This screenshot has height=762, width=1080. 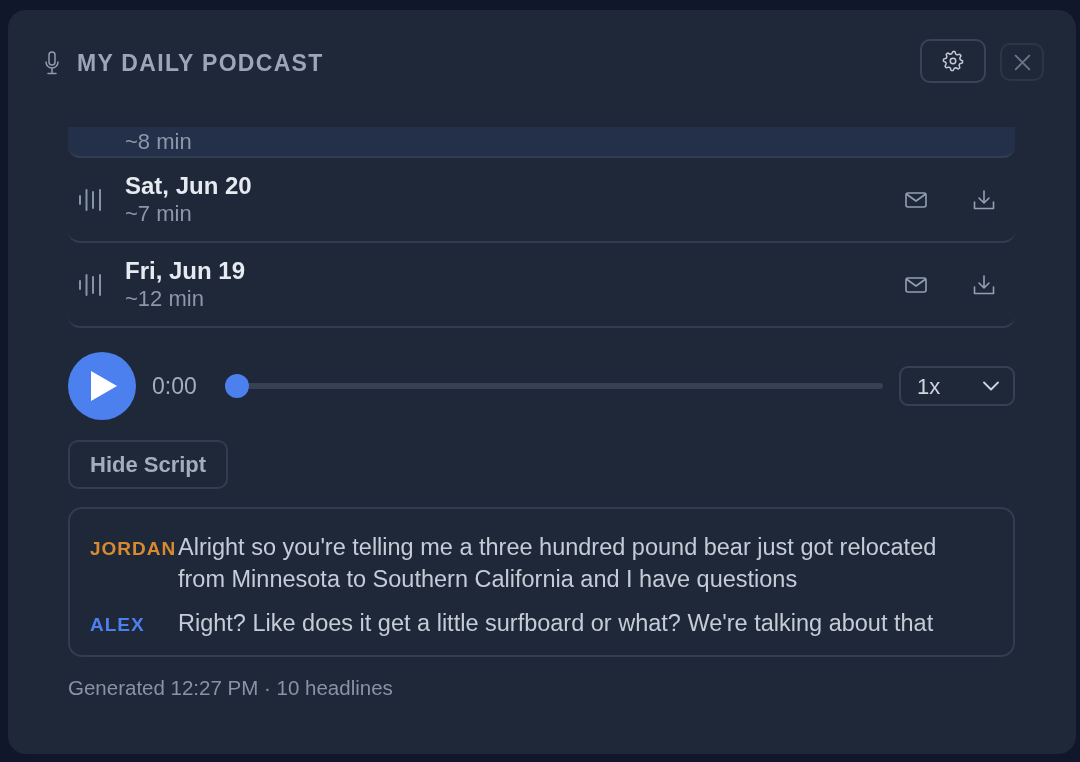 I want to click on close-button, so click(x=1022, y=62).